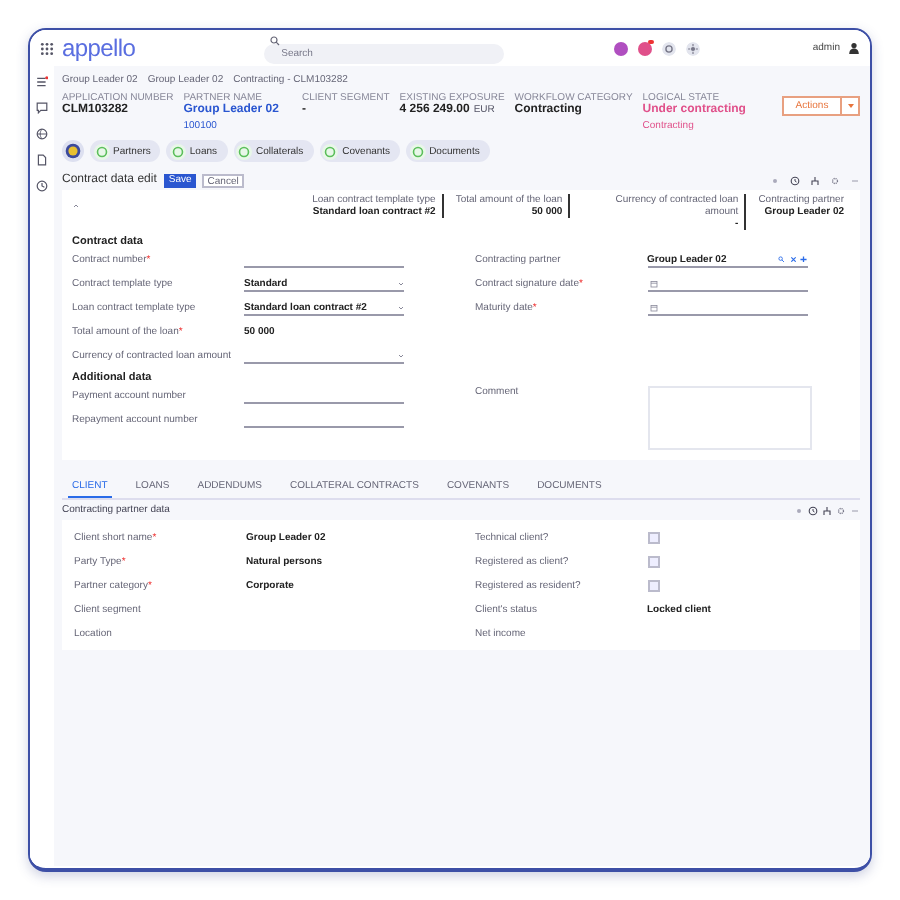 This screenshot has width=900, height=900. What do you see at coordinates (47, 48) in the screenshot?
I see `apps-grid-icon` at bounding box center [47, 48].